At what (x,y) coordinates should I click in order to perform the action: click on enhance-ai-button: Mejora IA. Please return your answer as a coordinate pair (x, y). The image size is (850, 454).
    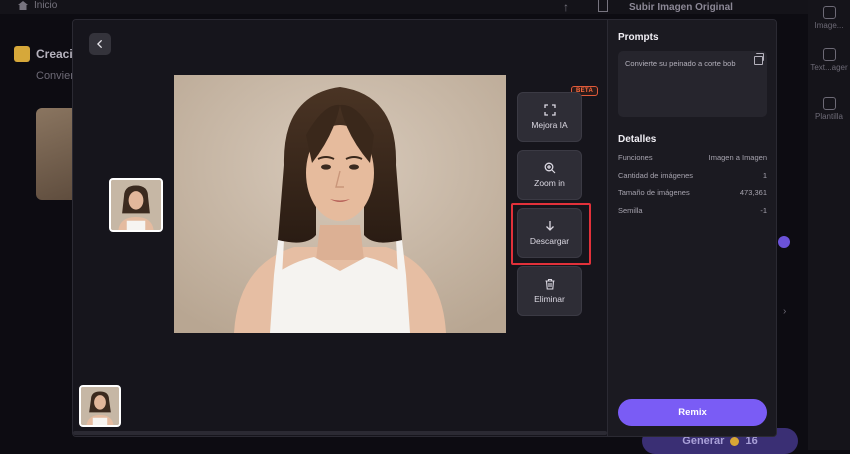
    Looking at the image, I should click on (549, 117).